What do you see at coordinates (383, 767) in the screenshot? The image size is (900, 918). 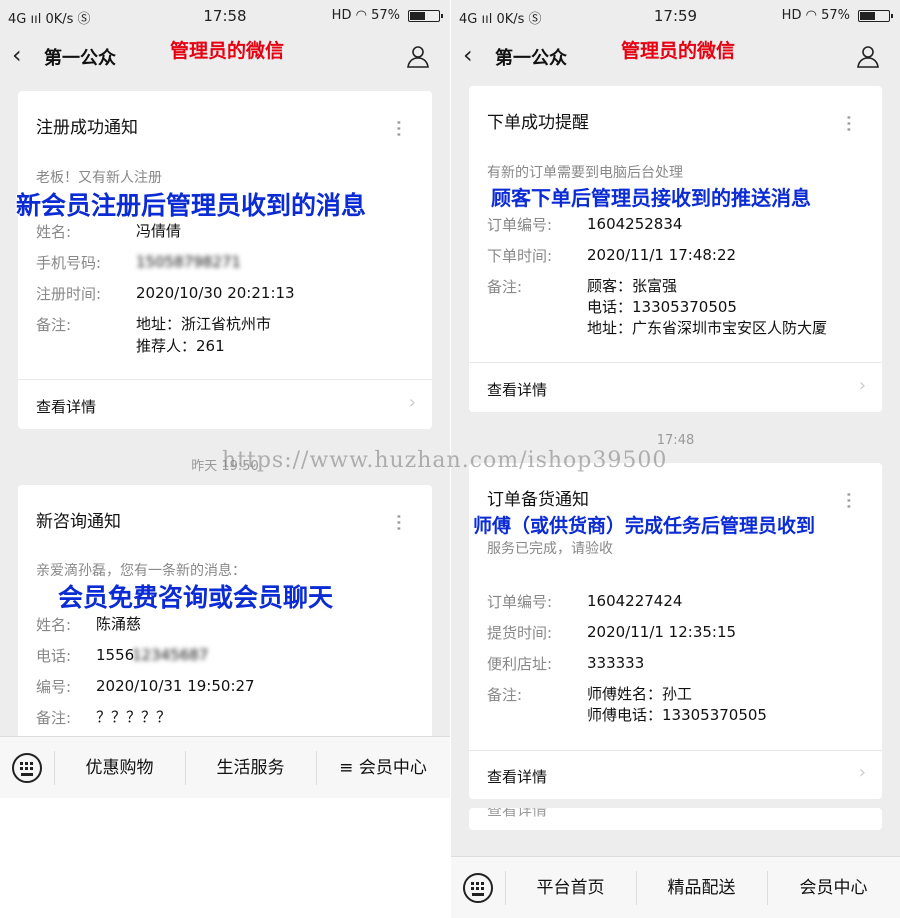 I see `menu-item-member-center: ≡ 会员中心` at bounding box center [383, 767].